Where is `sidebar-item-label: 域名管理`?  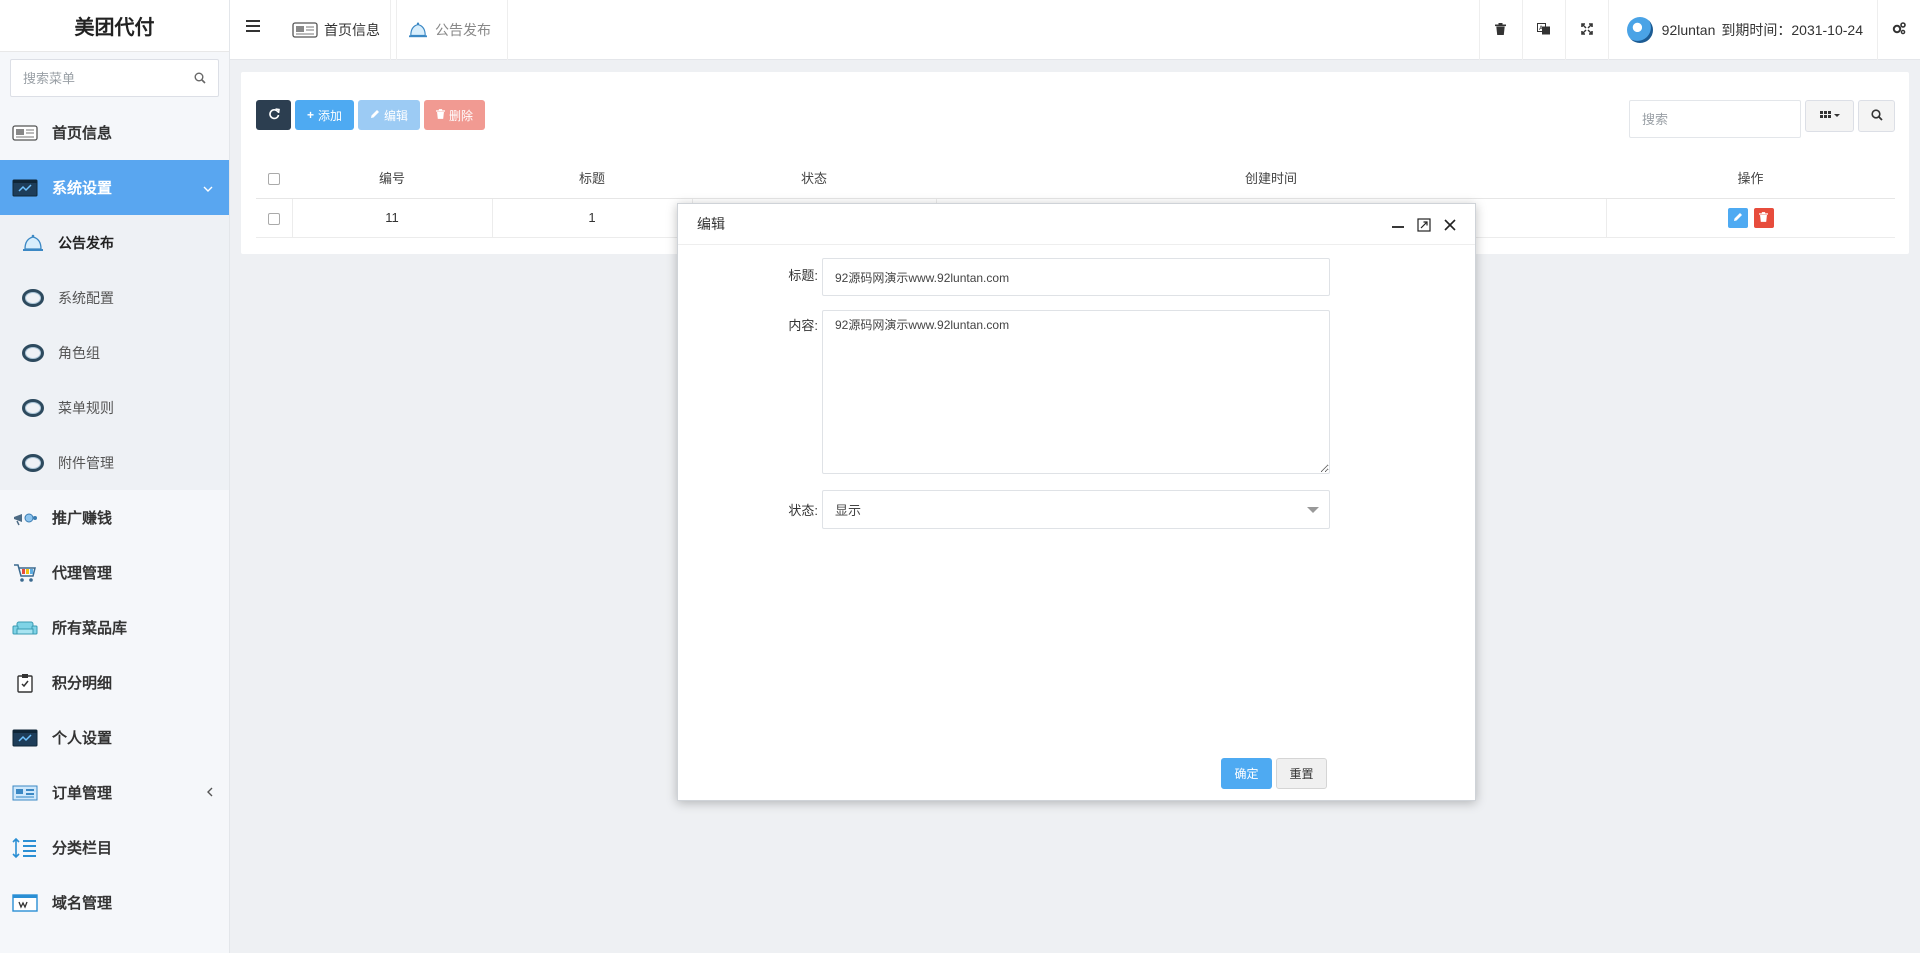
sidebar-item-label: 域名管理 is located at coordinates (82, 903).